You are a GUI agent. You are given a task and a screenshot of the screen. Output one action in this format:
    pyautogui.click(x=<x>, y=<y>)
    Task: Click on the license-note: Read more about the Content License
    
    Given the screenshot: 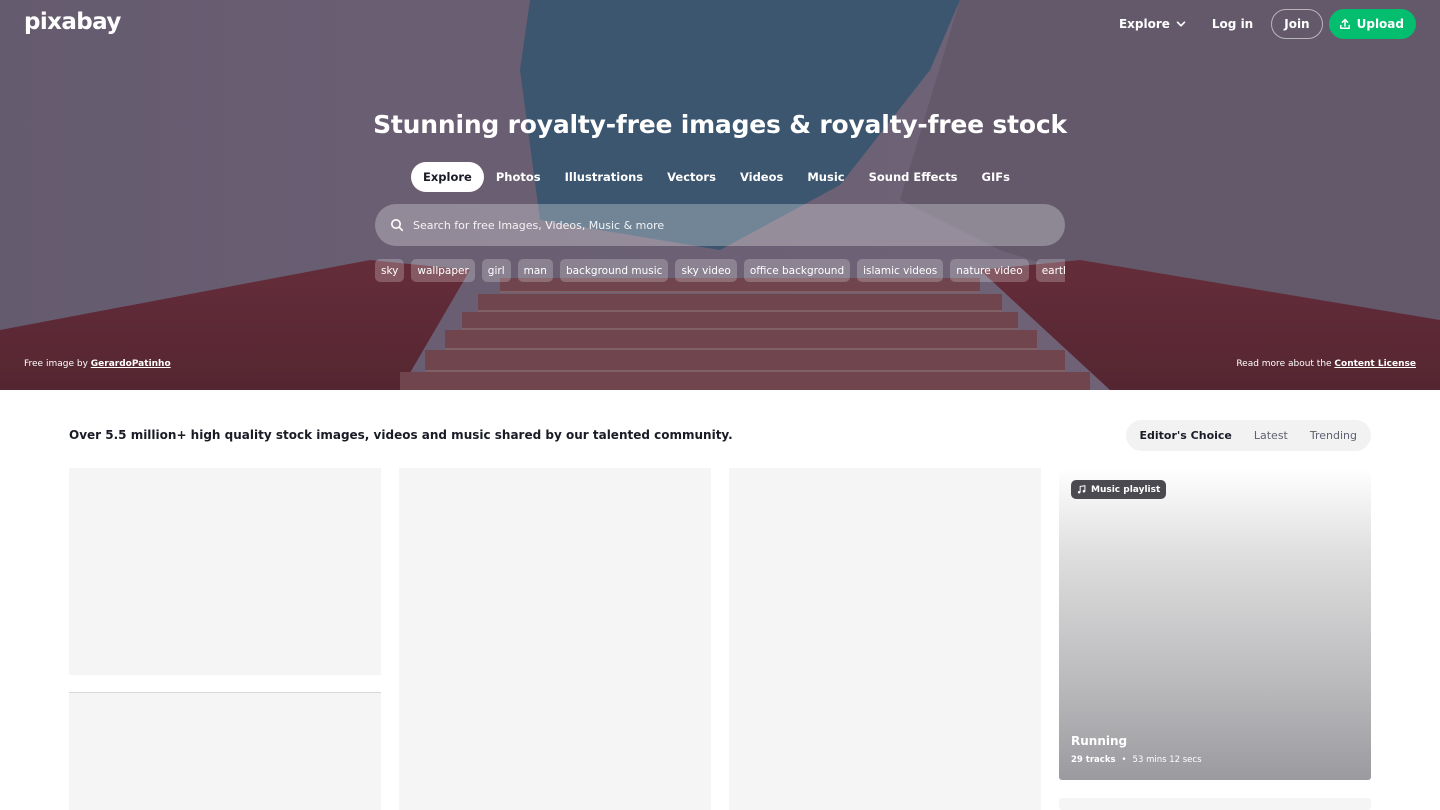 What is the action you would take?
    pyautogui.click(x=1326, y=364)
    